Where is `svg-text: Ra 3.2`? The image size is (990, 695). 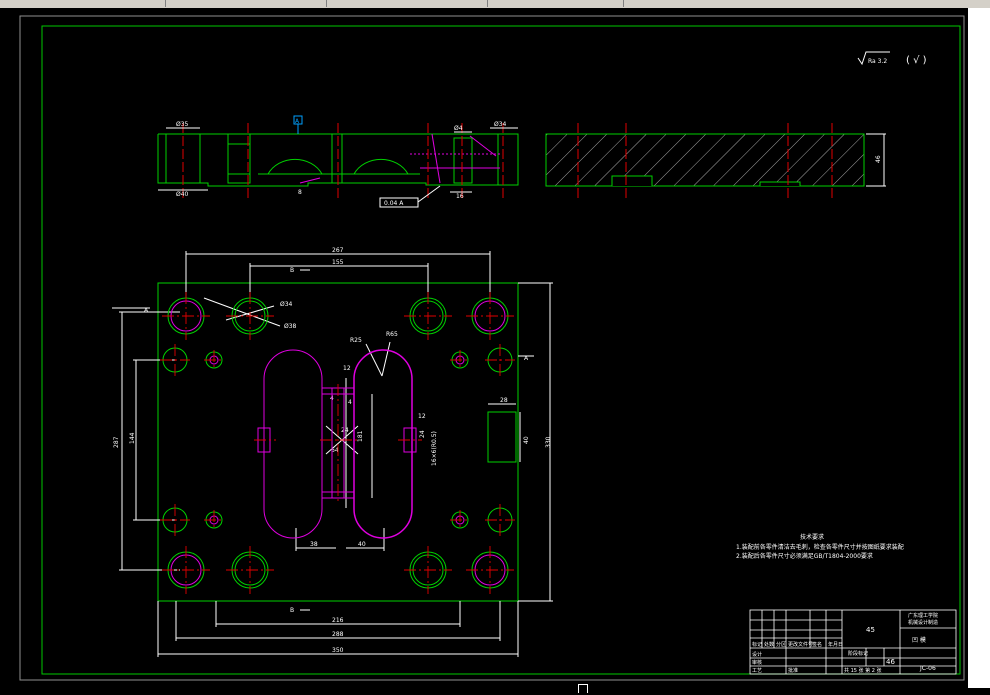 svg-text: Ra 3.2 is located at coordinates (877, 61).